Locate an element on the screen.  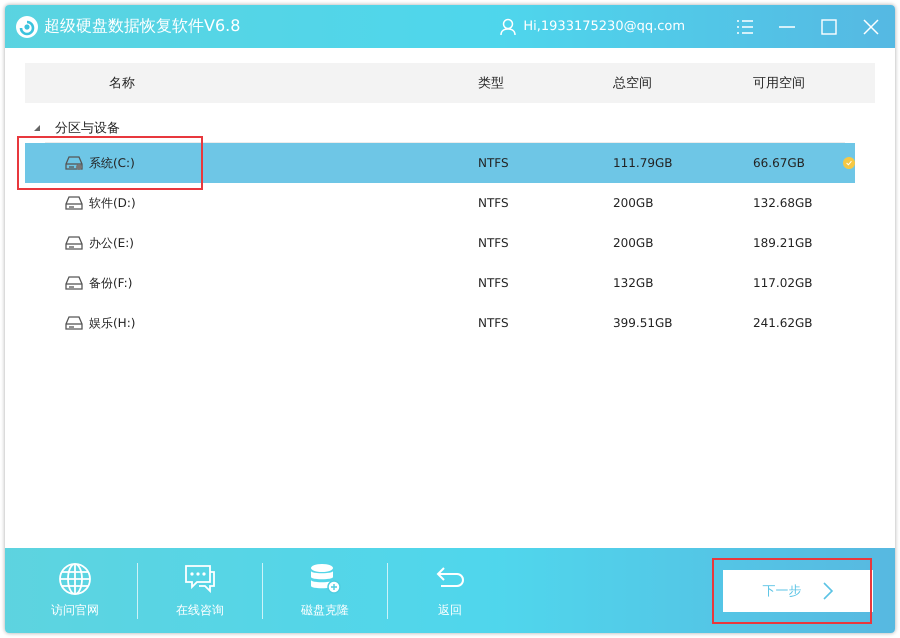
globe-icon is located at coordinates (75, 579).